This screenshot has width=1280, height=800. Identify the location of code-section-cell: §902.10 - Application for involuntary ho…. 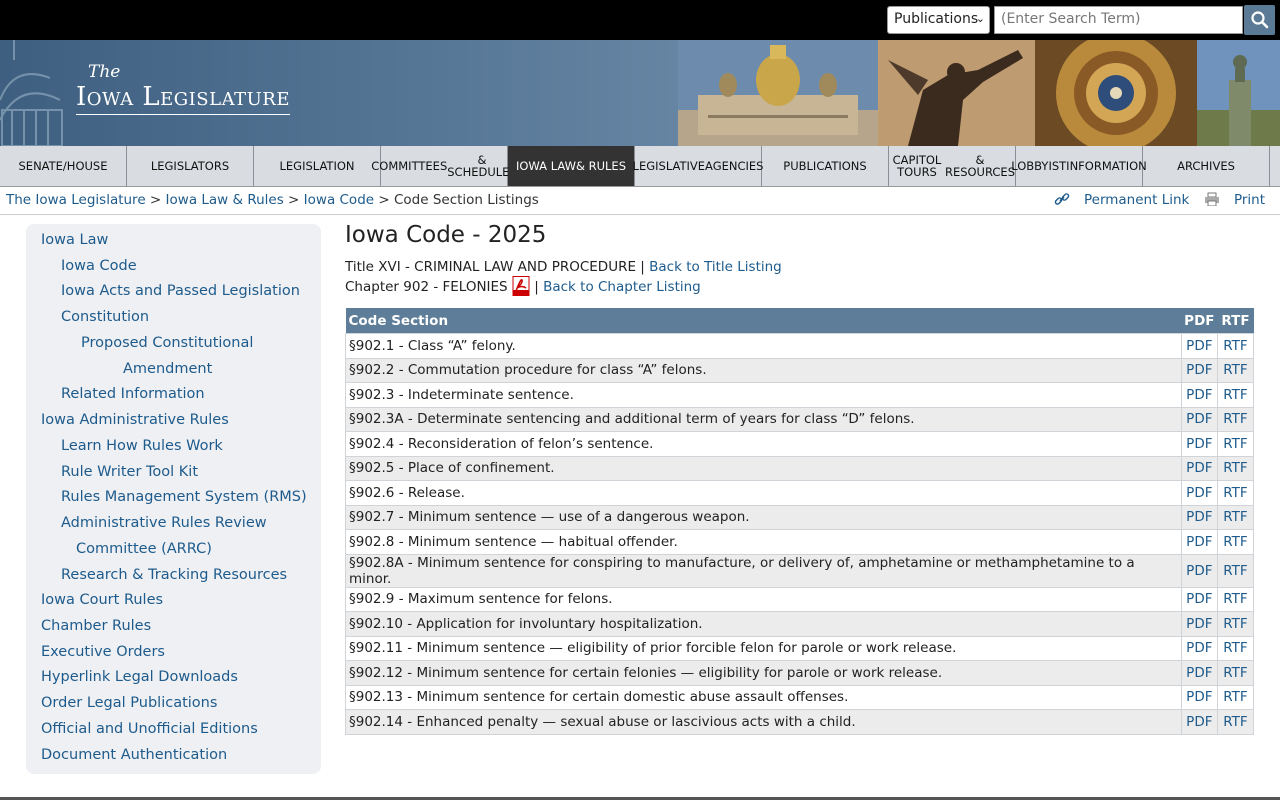
(763, 624).